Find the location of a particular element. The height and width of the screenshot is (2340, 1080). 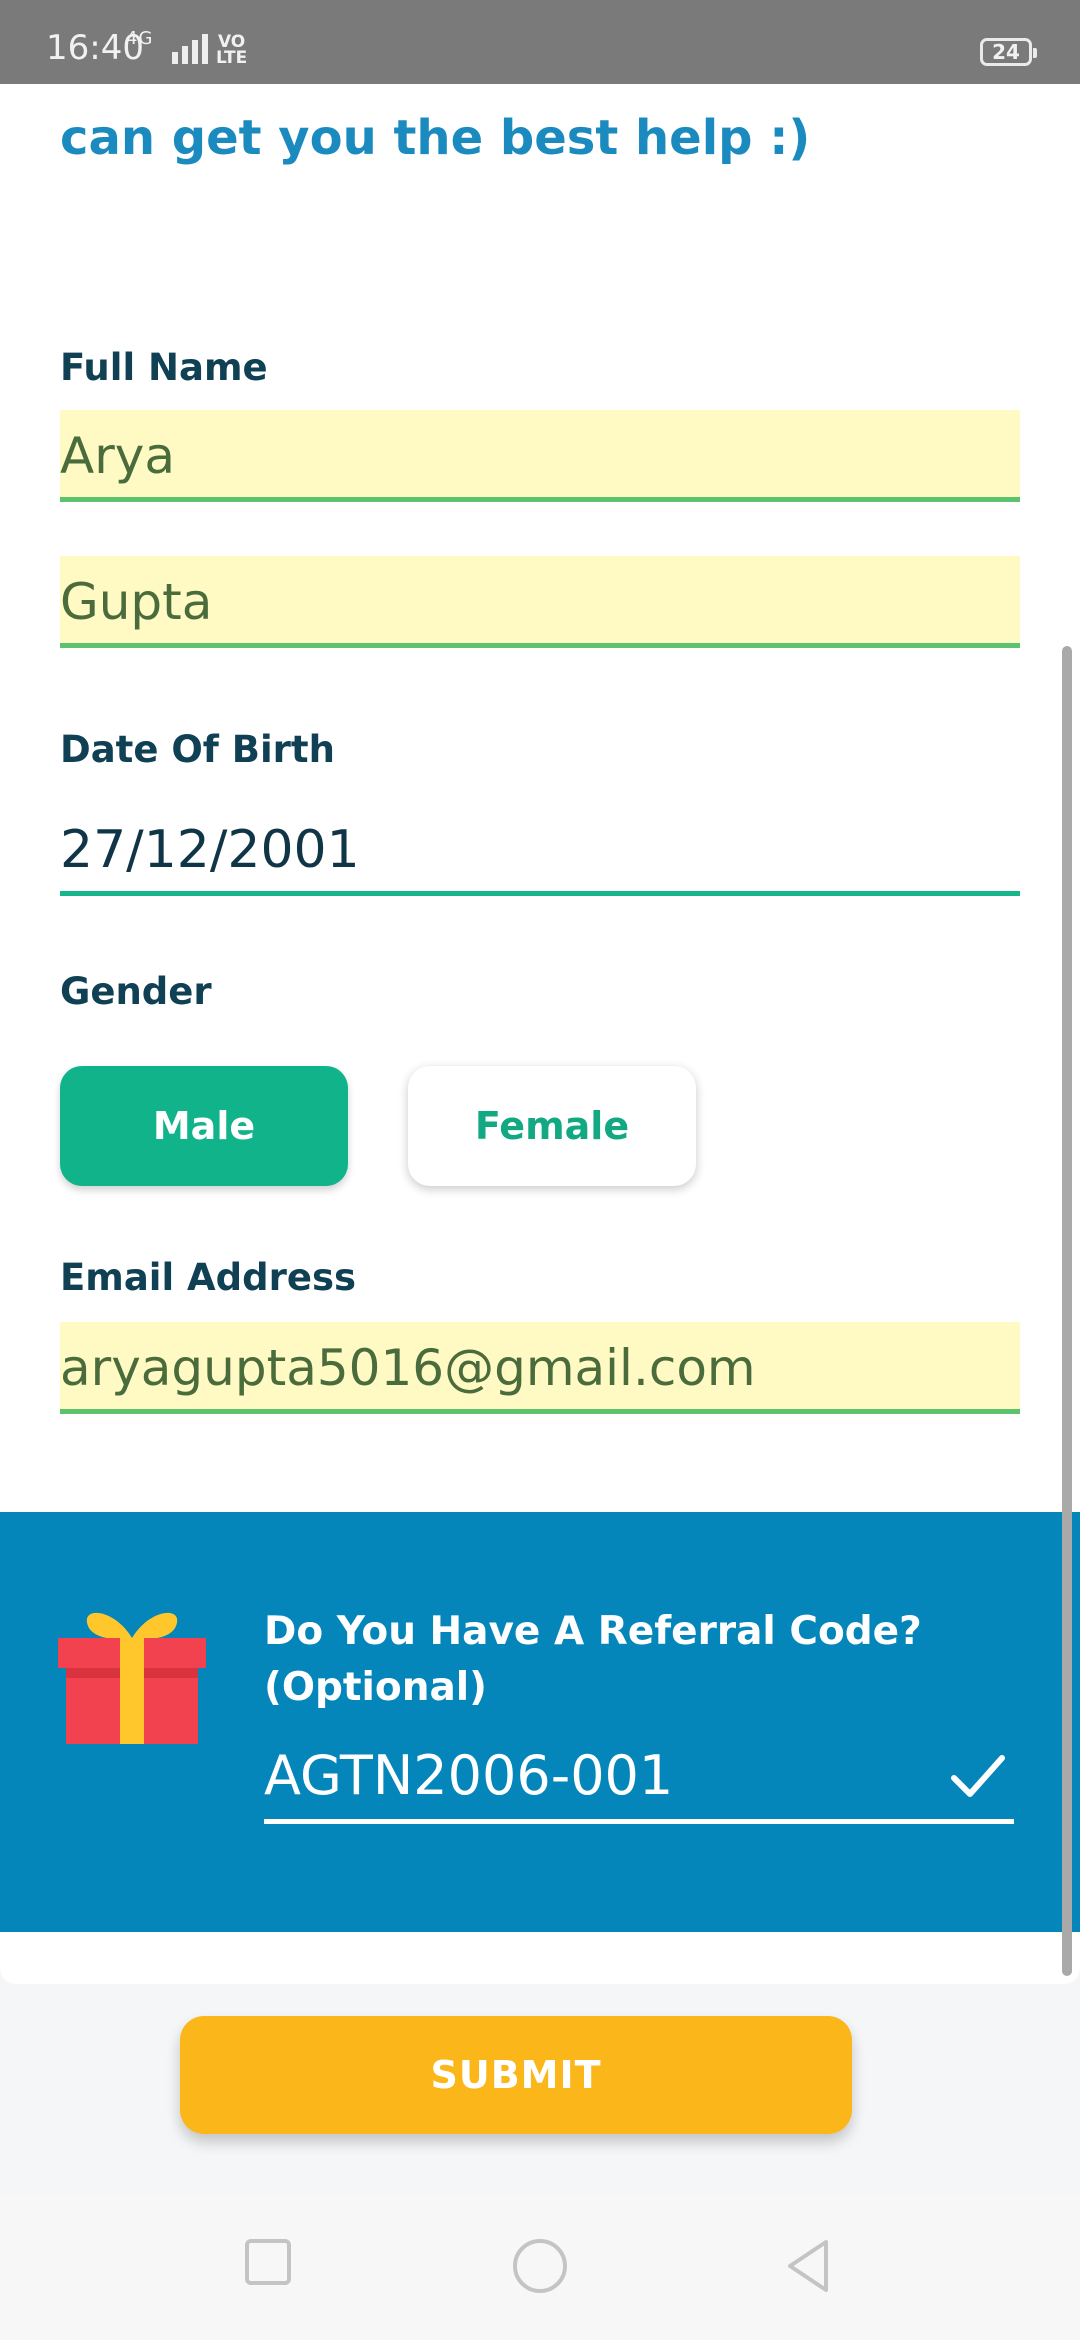

volte-text: VO LTE is located at coordinates (232, 50).